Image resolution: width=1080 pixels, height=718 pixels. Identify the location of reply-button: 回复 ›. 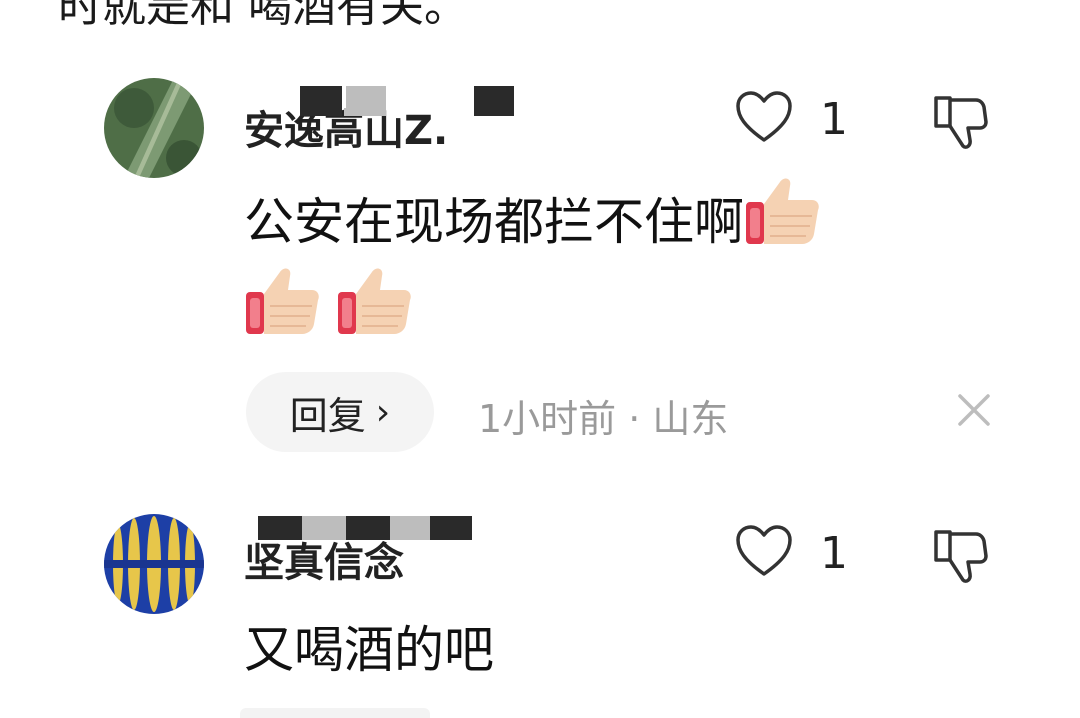
(340, 412).